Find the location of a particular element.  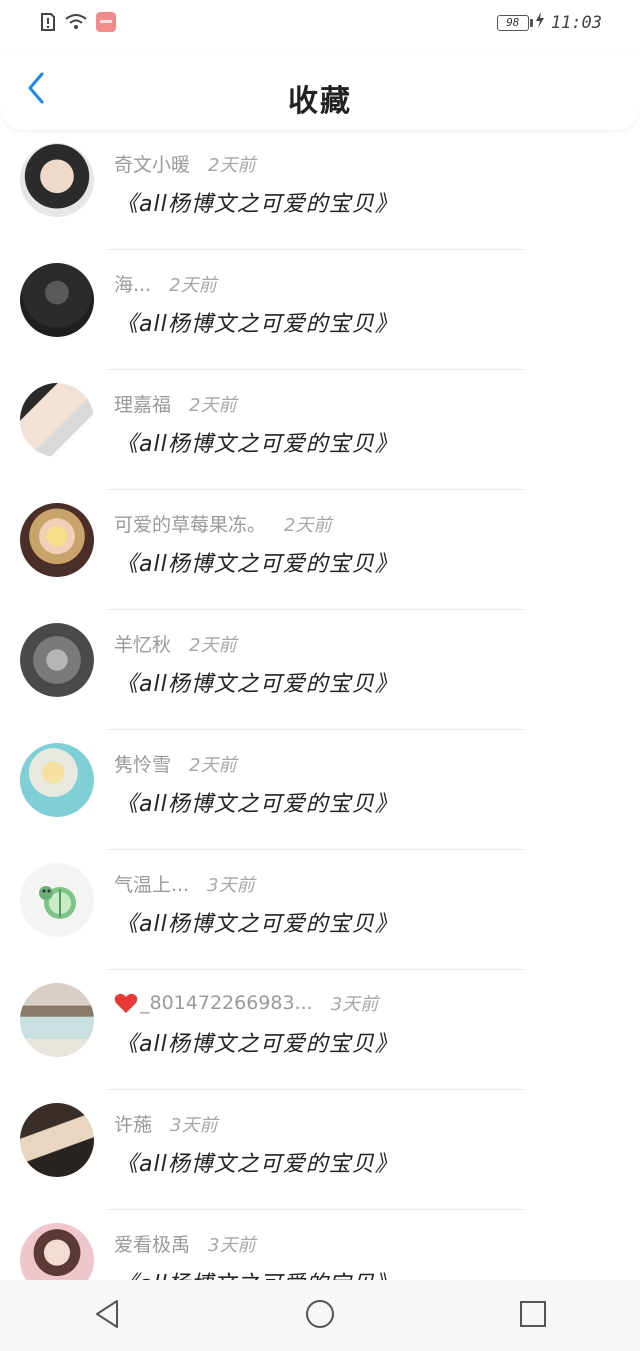

username: 可爱的草莓果冻。 is located at coordinates (190, 523).